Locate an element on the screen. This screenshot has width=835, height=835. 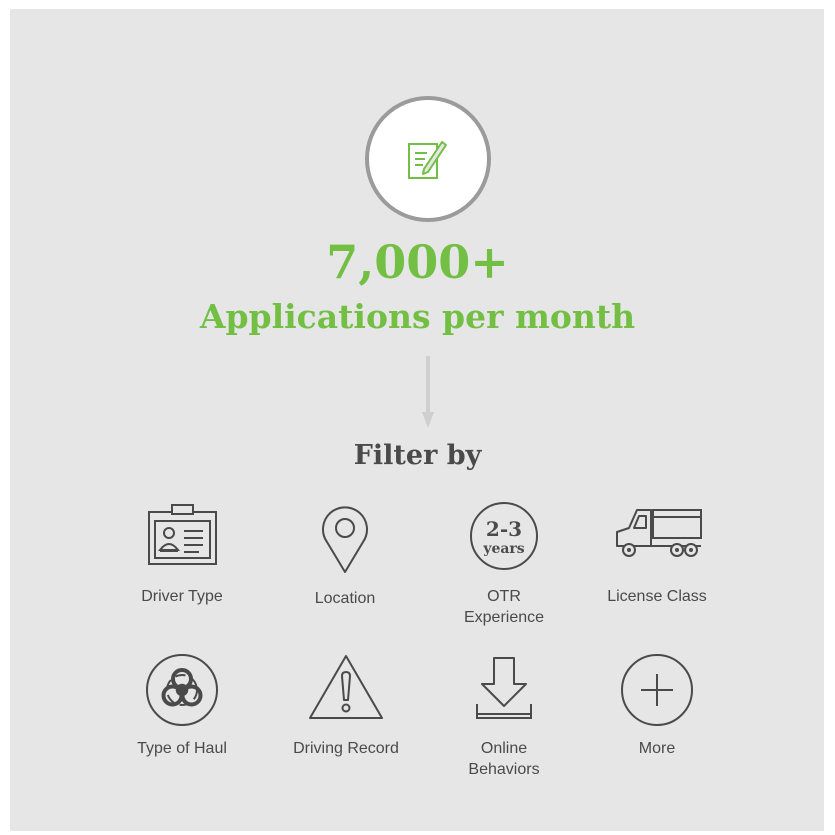
warning-icon is located at coordinates (346, 687).